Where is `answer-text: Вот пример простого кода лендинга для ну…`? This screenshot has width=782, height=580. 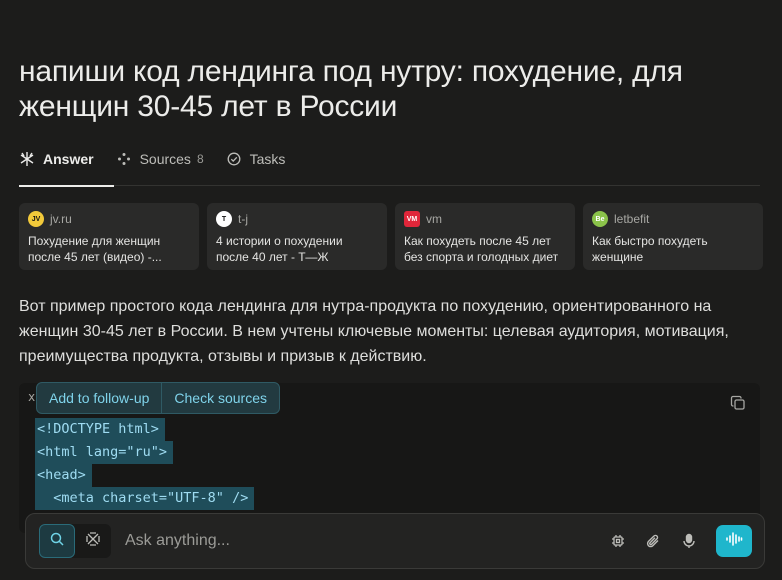
answer-text: Вот пример простого кода лендинга для ну… is located at coordinates (374, 331).